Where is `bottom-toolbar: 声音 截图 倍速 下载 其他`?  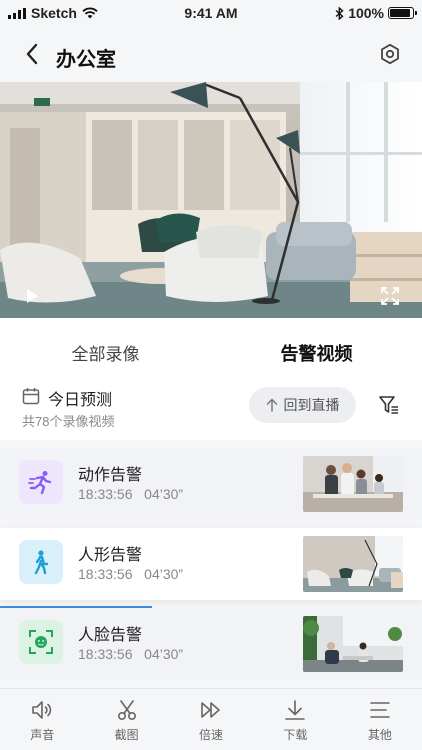 bottom-toolbar: 声音 截图 倍速 下载 其他 is located at coordinates (211, 719).